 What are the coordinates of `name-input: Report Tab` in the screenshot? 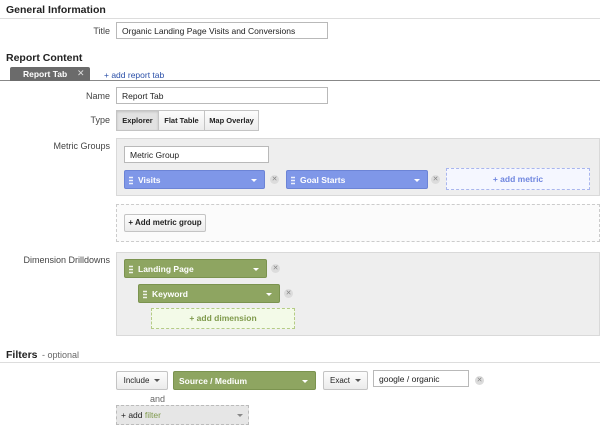 It's located at (222, 95).